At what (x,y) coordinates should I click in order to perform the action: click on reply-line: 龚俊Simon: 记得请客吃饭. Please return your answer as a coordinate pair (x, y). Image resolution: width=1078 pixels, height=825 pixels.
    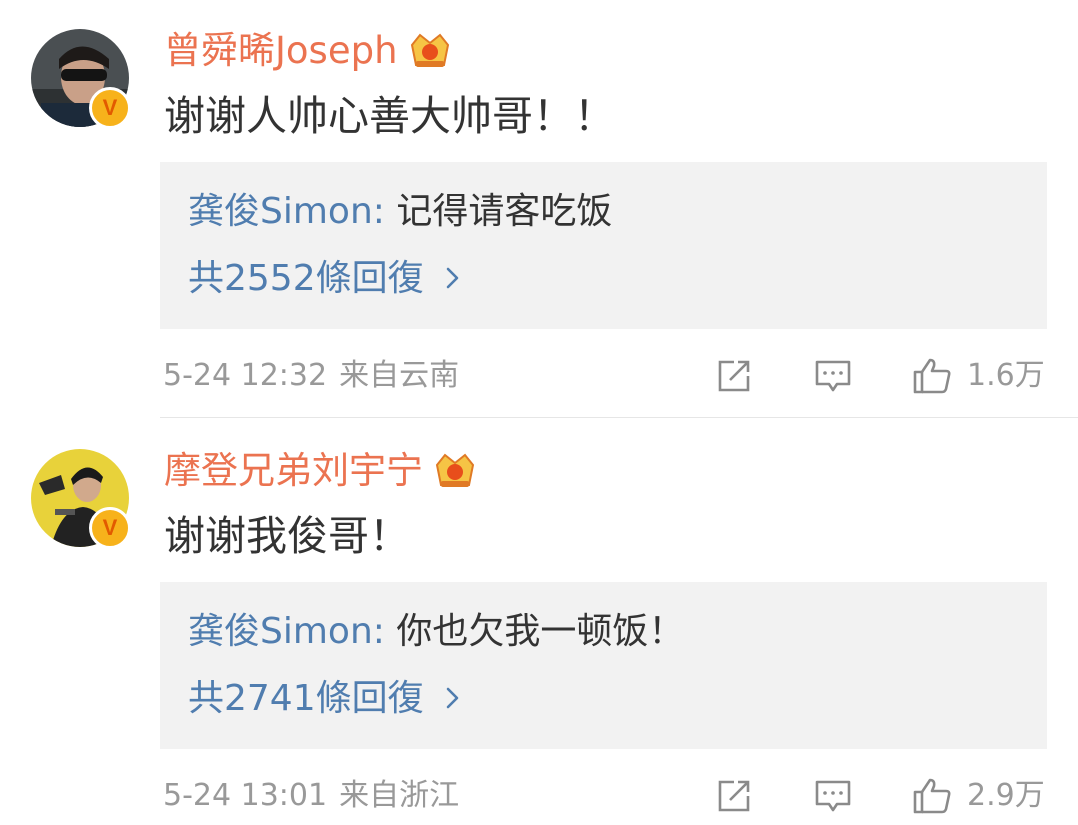
    Looking at the image, I should click on (400, 212).